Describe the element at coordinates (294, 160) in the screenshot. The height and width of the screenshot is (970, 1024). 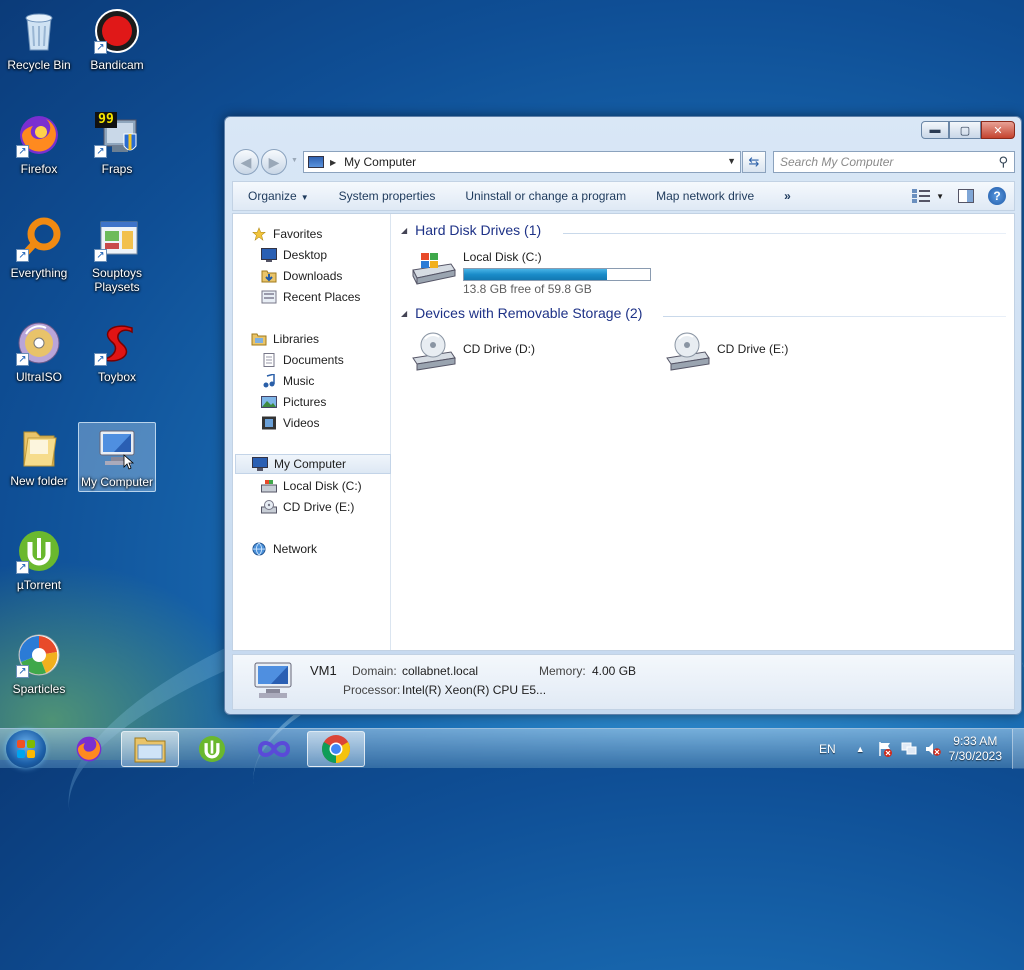
I see `recent-pages-dropdown-icon: ▼` at that location.